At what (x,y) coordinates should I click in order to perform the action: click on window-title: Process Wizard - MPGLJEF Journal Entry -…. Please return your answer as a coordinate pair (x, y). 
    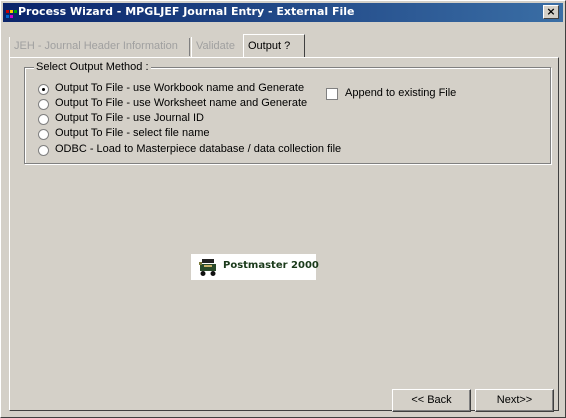
    Looking at the image, I should click on (186, 11).